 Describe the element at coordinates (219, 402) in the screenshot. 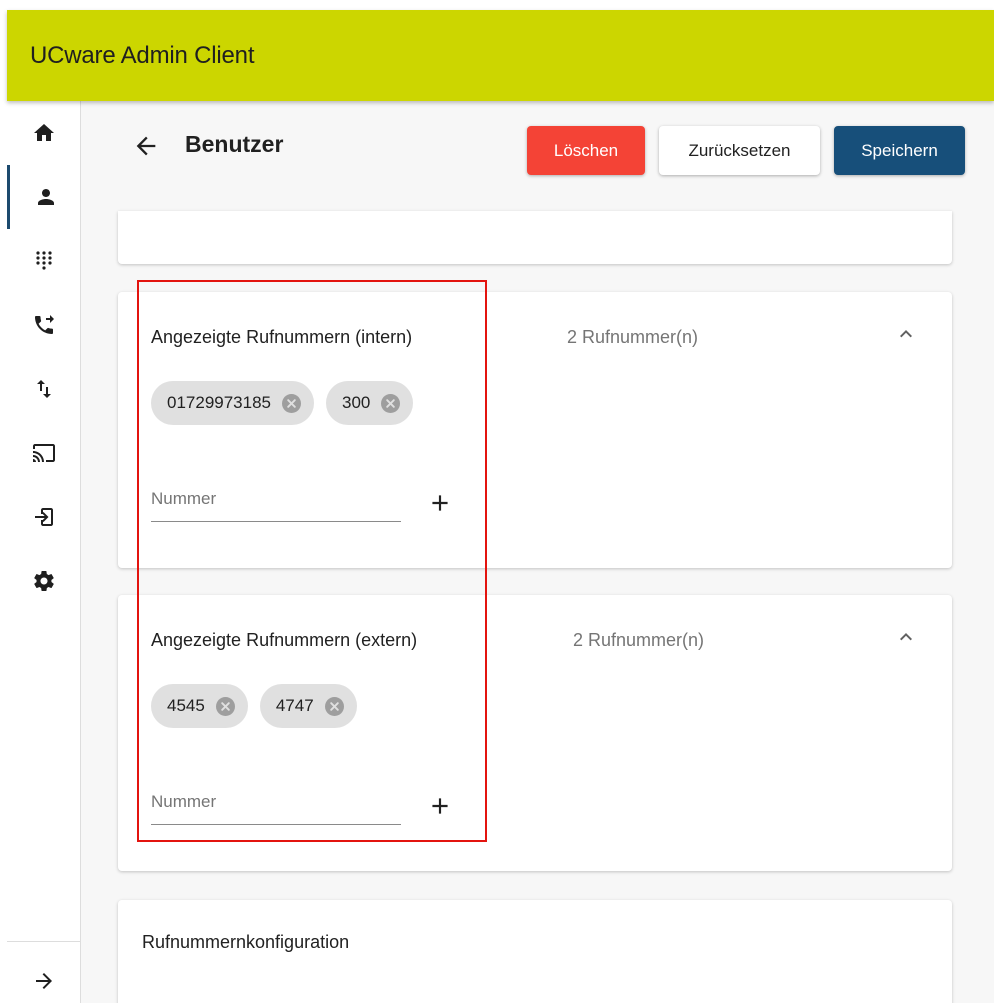

I see `chip-label: 01729973185` at that location.